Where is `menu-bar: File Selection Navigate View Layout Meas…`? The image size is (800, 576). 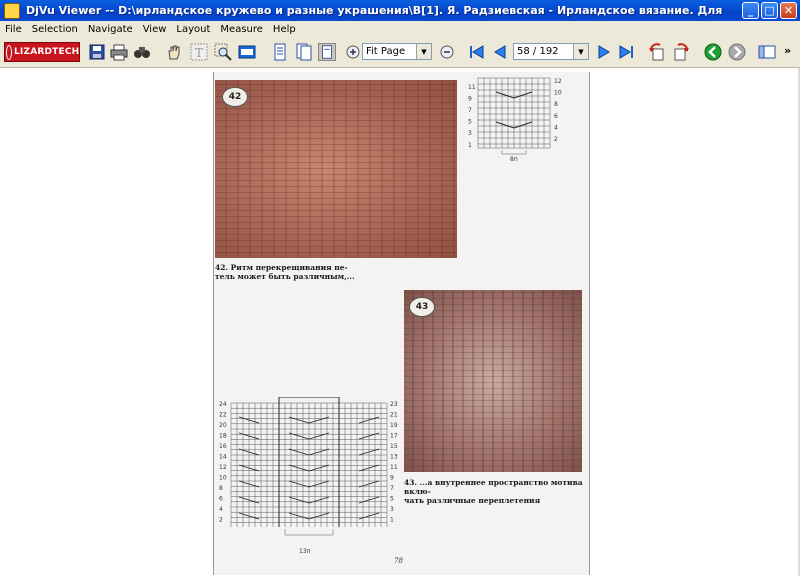 menu-bar: File Selection Navigate View Layout Meas… is located at coordinates (400, 29).